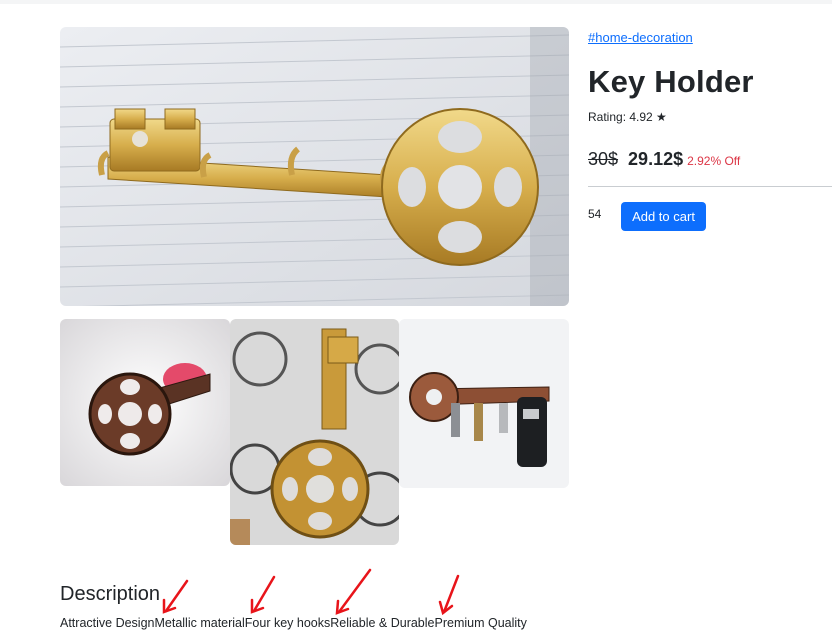 This screenshot has height=641, width=832. What do you see at coordinates (663, 216) in the screenshot?
I see `add-to-cart-button: Add to cart` at bounding box center [663, 216].